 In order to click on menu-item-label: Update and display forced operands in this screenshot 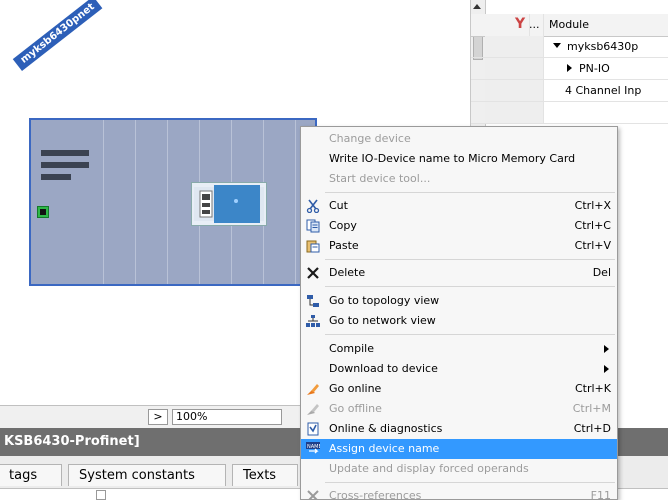, I will do `click(429, 468)`.